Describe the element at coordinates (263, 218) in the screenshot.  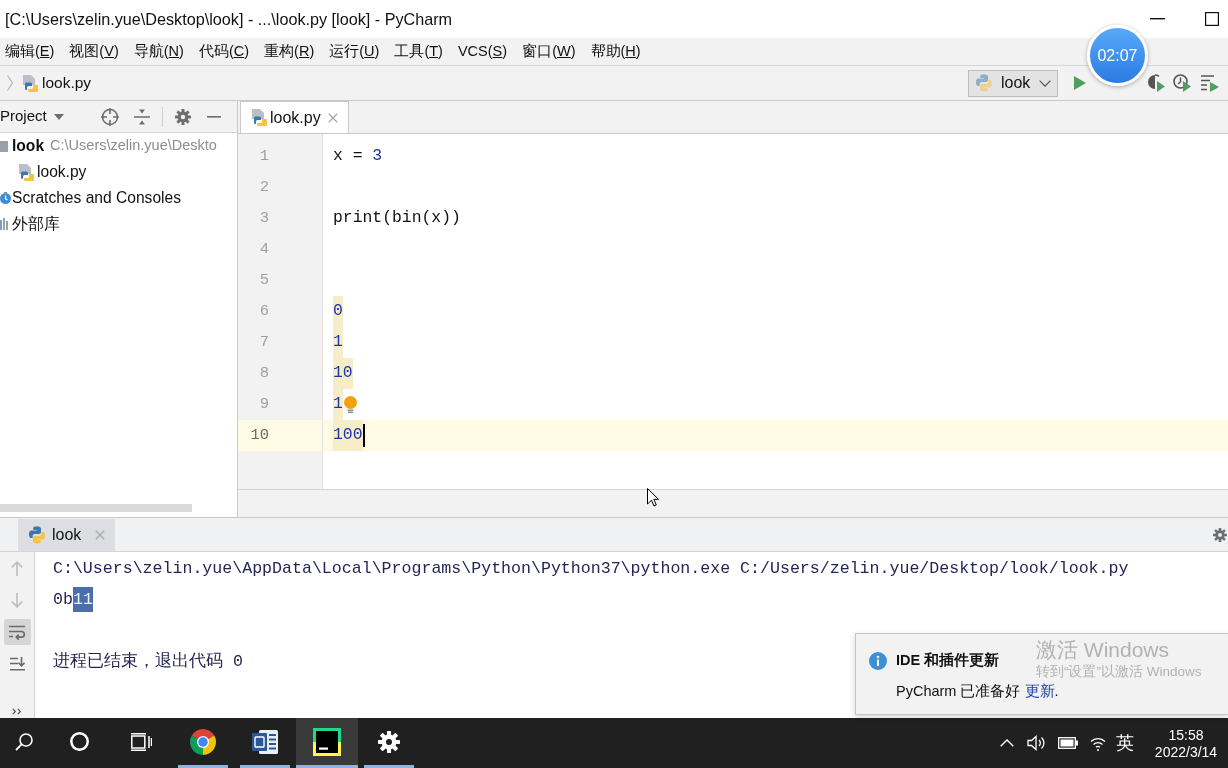
I see `line-number: 3` at that location.